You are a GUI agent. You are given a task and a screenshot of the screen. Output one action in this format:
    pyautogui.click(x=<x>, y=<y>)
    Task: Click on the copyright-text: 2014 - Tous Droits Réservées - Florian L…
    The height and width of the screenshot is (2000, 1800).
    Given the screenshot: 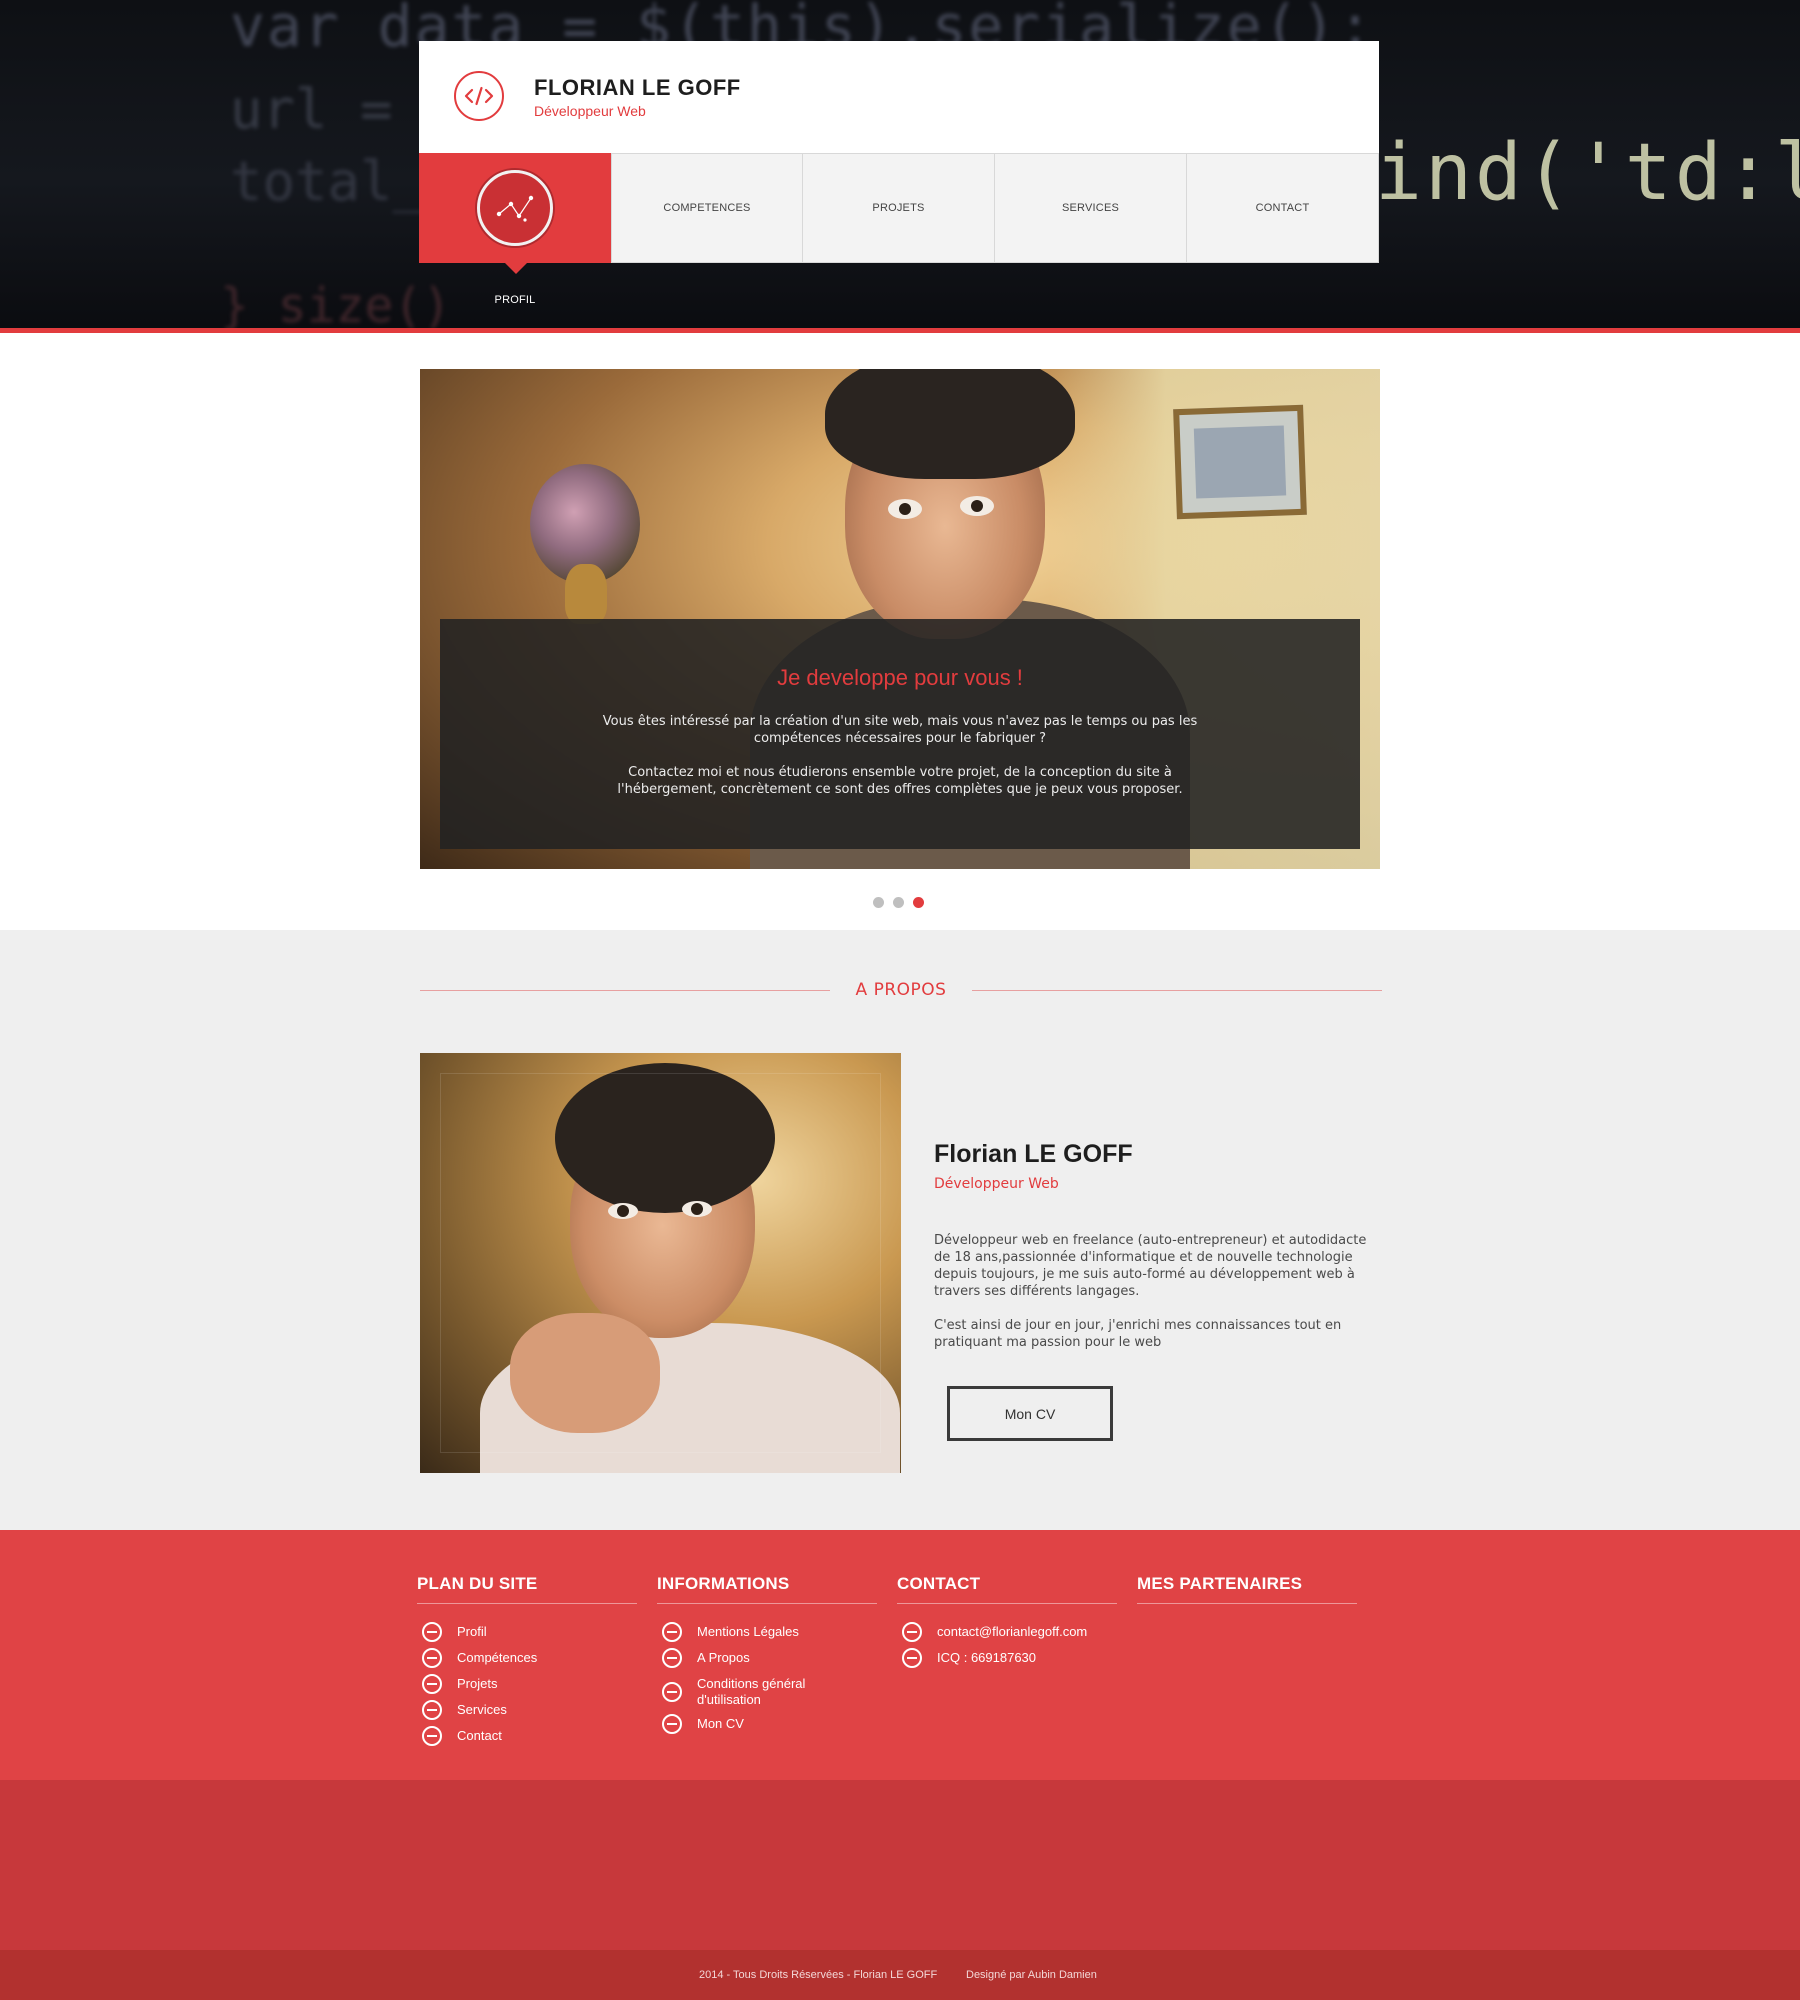 What is the action you would take?
    pyautogui.click(x=818, y=1975)
    